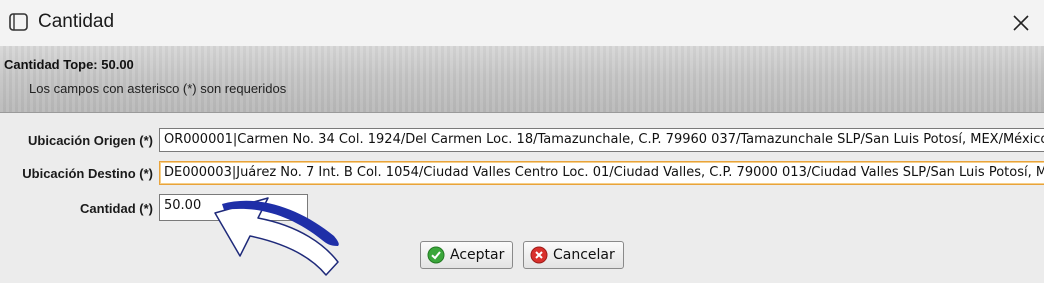 The image size is (1044, 283). I want to click on close-icon, so click(1021, 23).